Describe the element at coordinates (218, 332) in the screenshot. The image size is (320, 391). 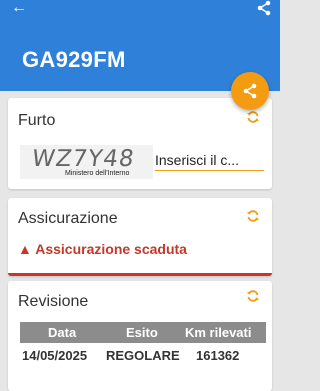
I see `column-header-km: Km rilevati` at that location.